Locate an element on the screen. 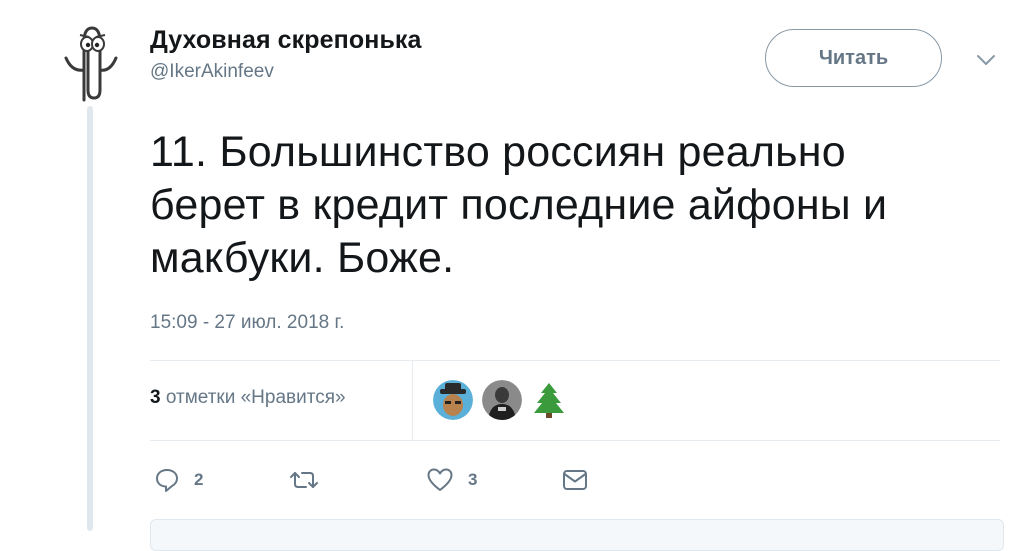 The image size is (1024, 551). like-button: 3 is located at coordinates (451, 480).